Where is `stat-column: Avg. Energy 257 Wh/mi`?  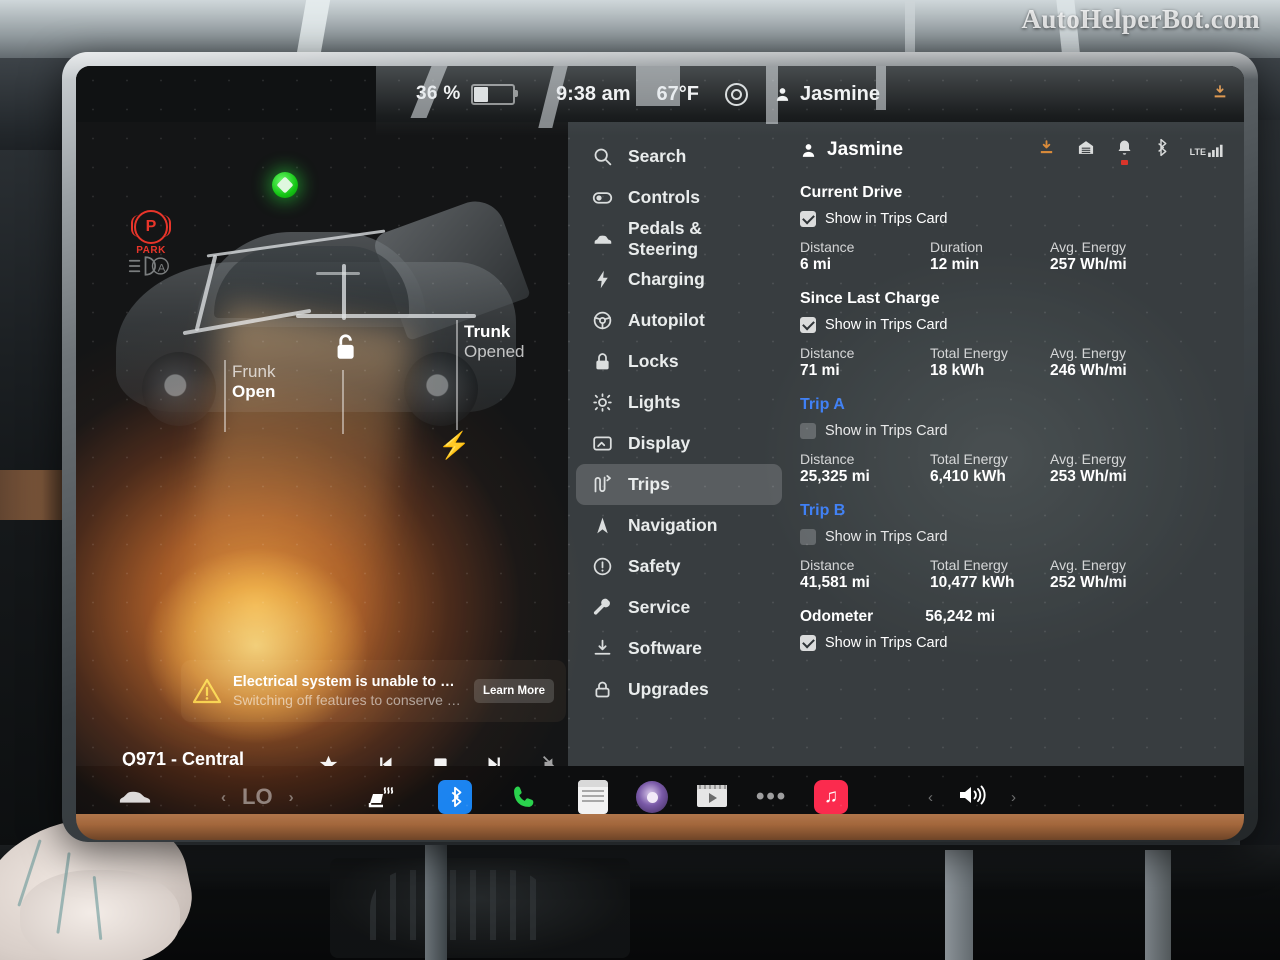 stat-column: Avg. Energy 257 Wh/mi is located at coordinates (1130, 256).